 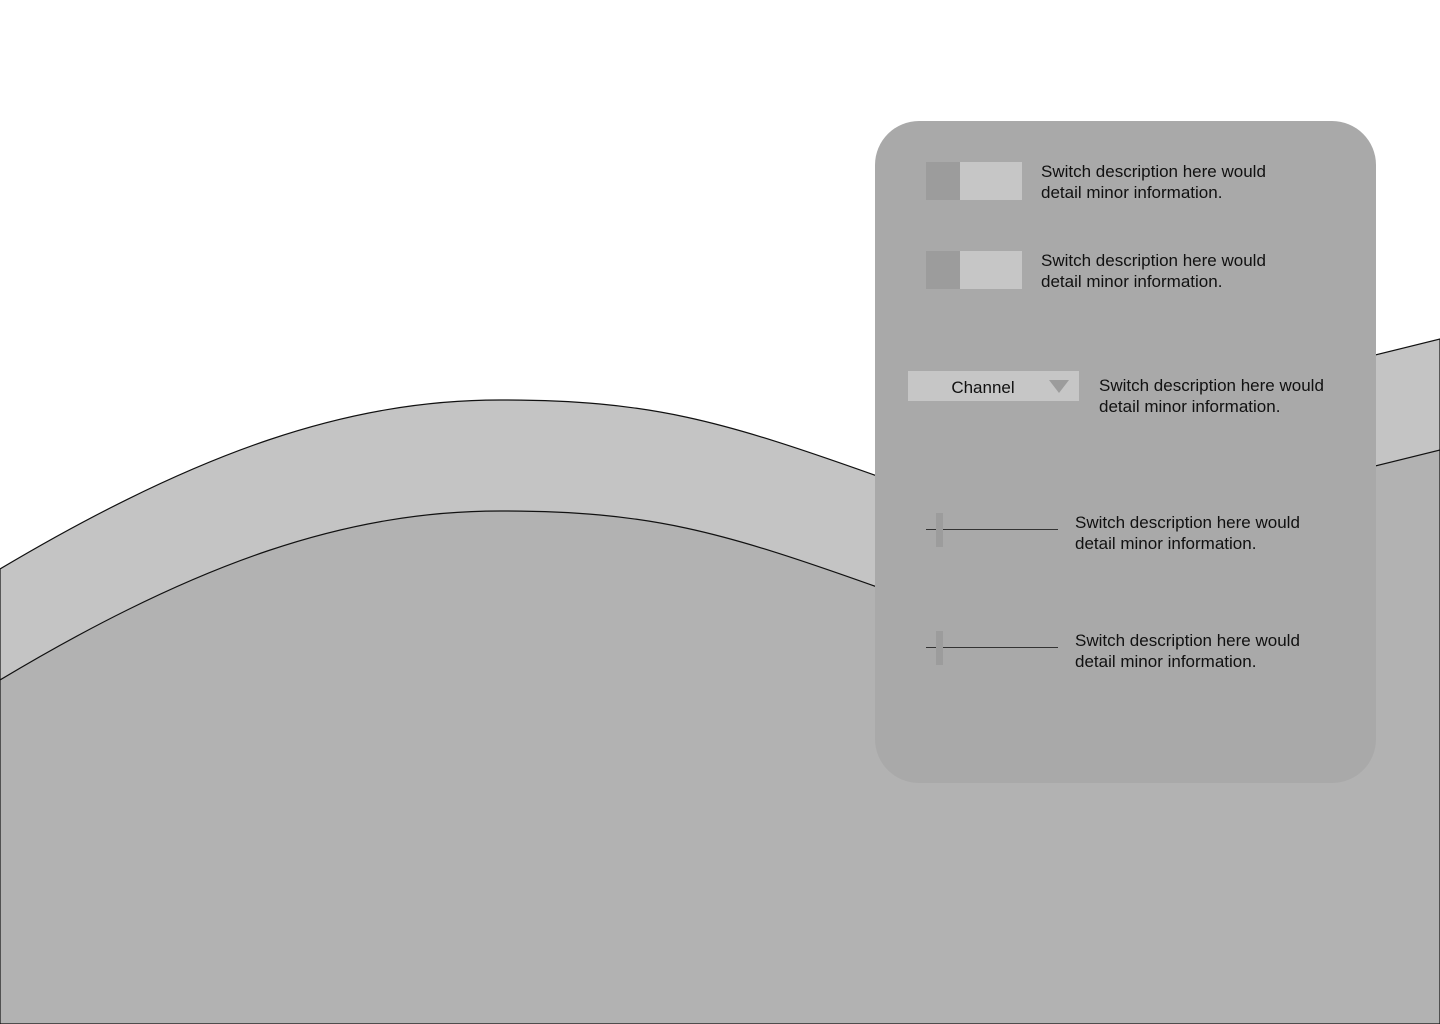 I want to click on channel-select-value: Channel, so click(x=983, y=387).